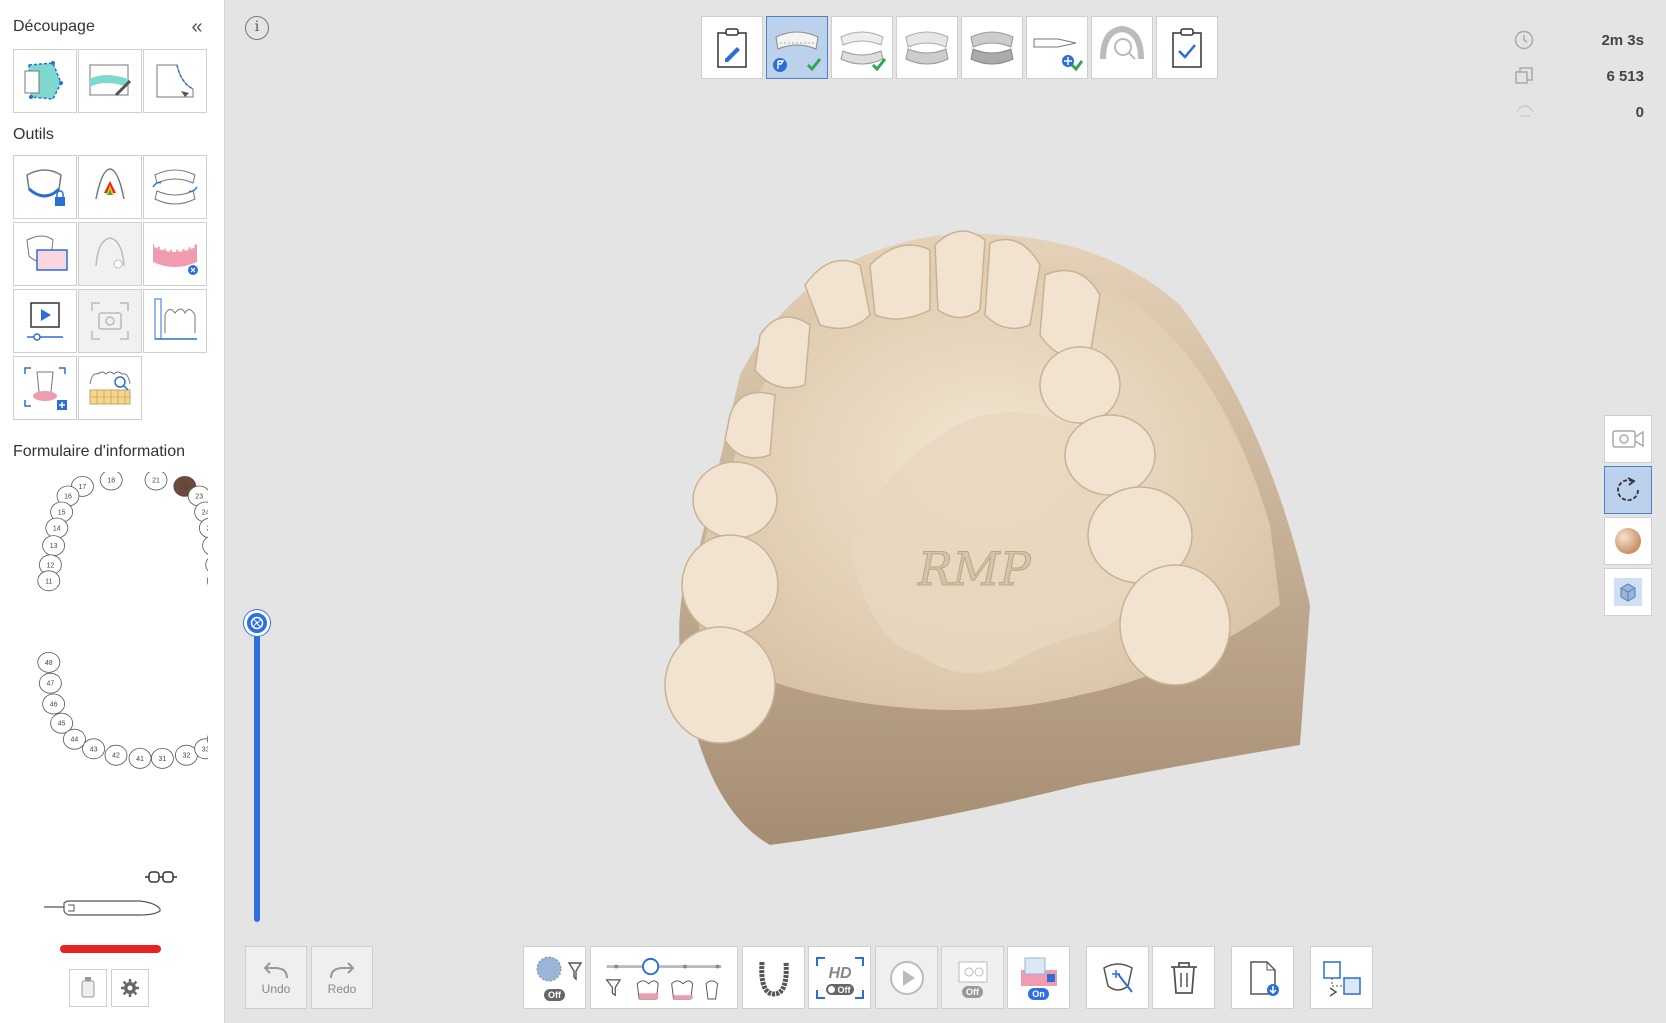 The width and height of the screenshot is (1666, 1023). I want to click on info-button: i, so click(257, 28).